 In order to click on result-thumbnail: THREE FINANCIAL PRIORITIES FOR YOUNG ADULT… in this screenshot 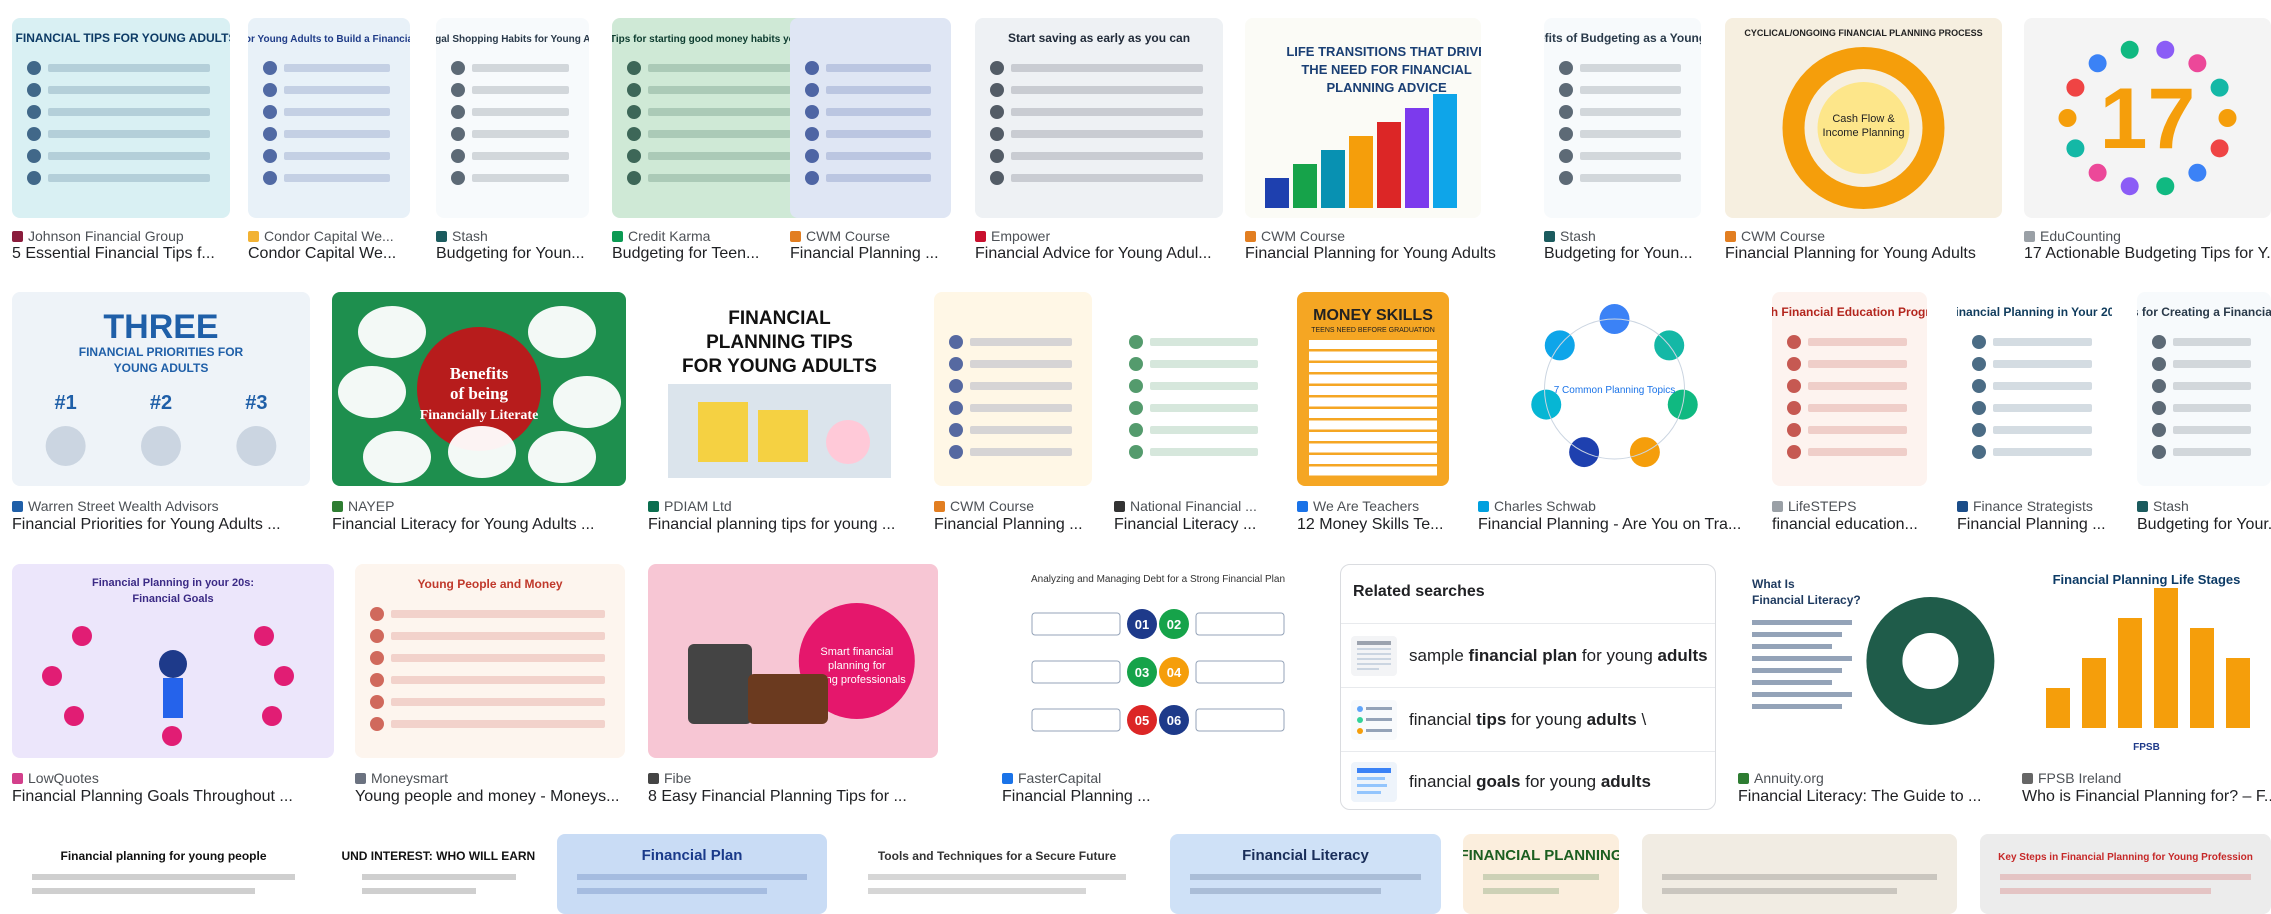, I will do `click(161, 389)`.